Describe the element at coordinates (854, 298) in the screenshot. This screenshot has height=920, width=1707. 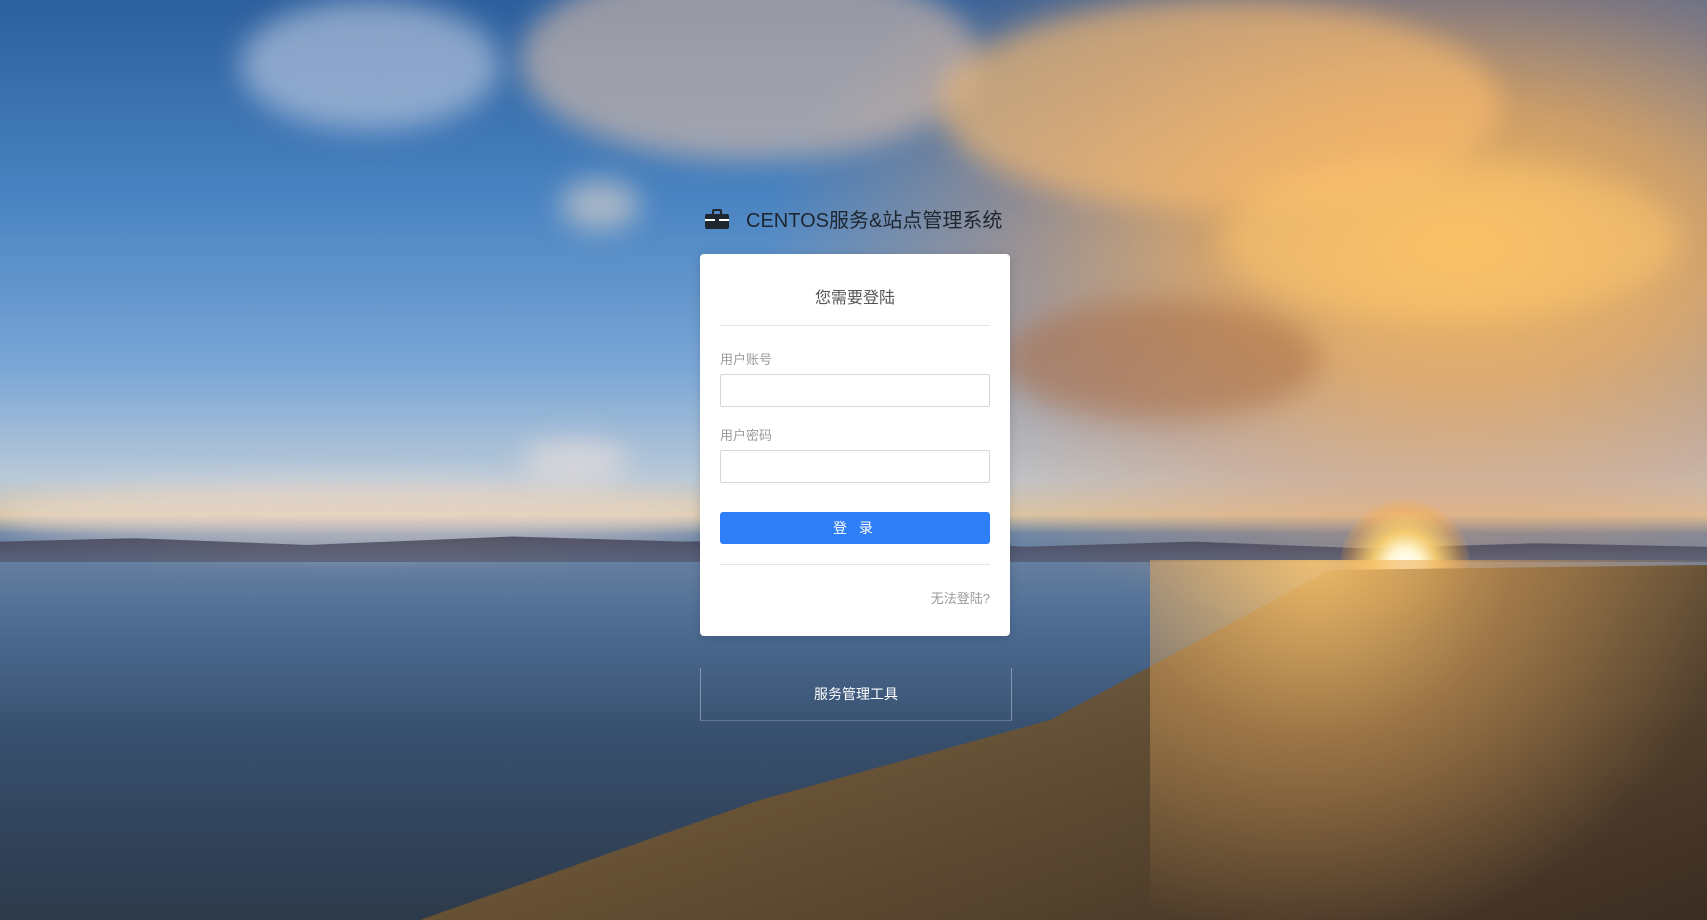
I see `login-card-title: 您需要登陆` at that location.